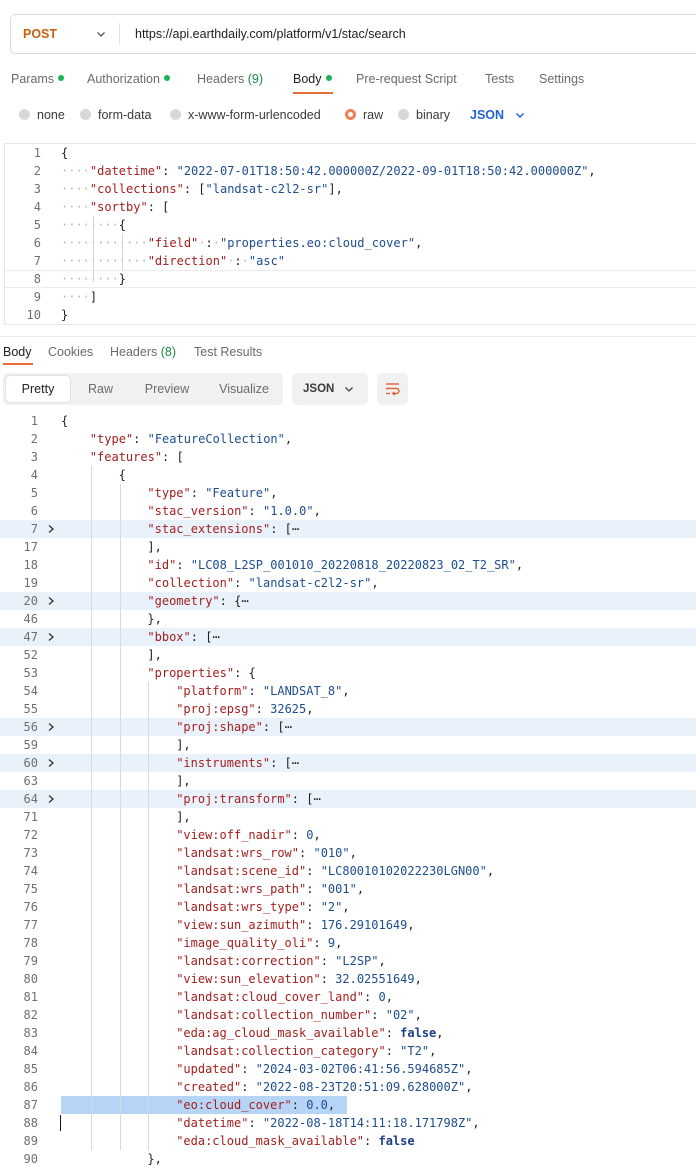 The width and height of the screenshot is (696, 1170). What do you see at coordinates (123, 79) in the screenshot?
I see `tab-label: Authorization` at bounding box center [123, 79].